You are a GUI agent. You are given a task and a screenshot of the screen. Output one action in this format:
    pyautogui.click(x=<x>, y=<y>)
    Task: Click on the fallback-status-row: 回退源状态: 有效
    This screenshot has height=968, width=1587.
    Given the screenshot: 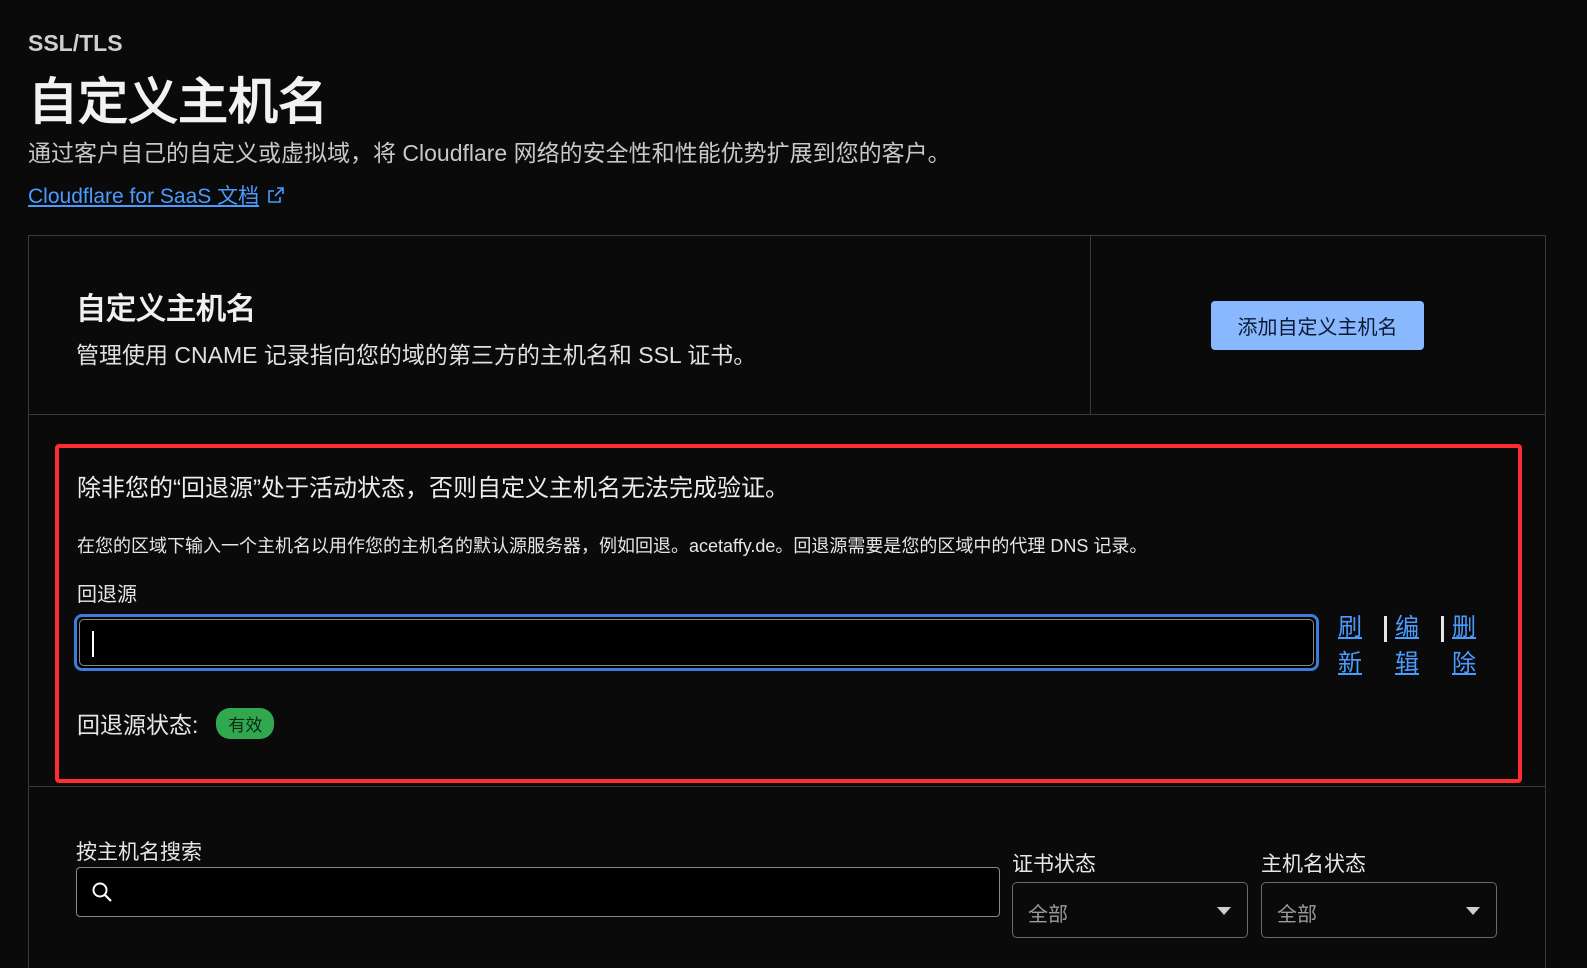 What is the action you would take?
    pyautogui.click(x=176, y=723)
    